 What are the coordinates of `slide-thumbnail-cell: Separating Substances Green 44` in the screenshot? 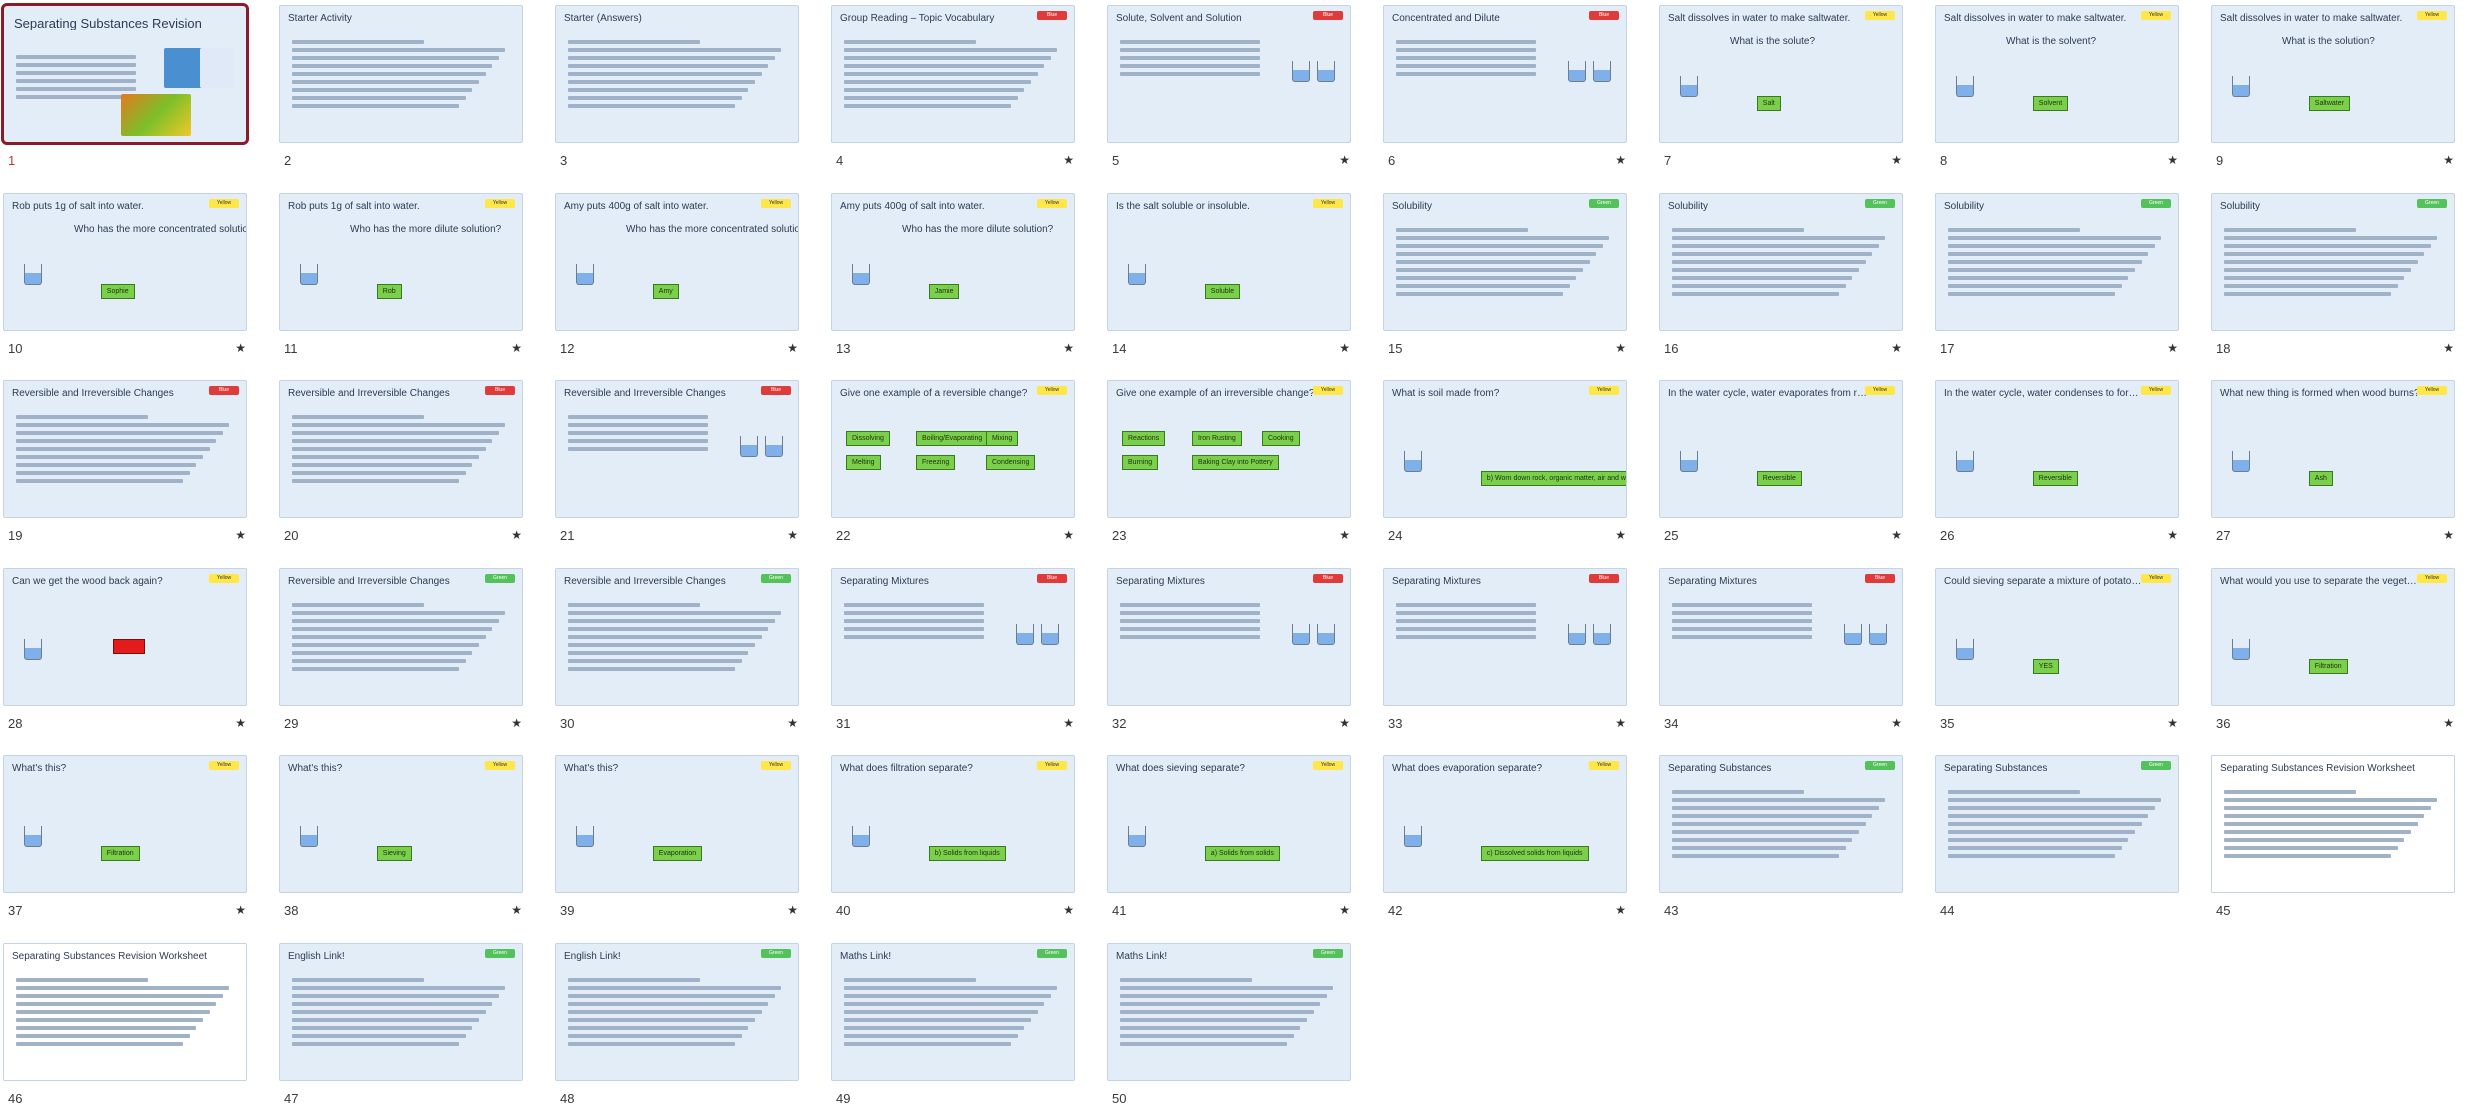 It's located at (2057, 841).